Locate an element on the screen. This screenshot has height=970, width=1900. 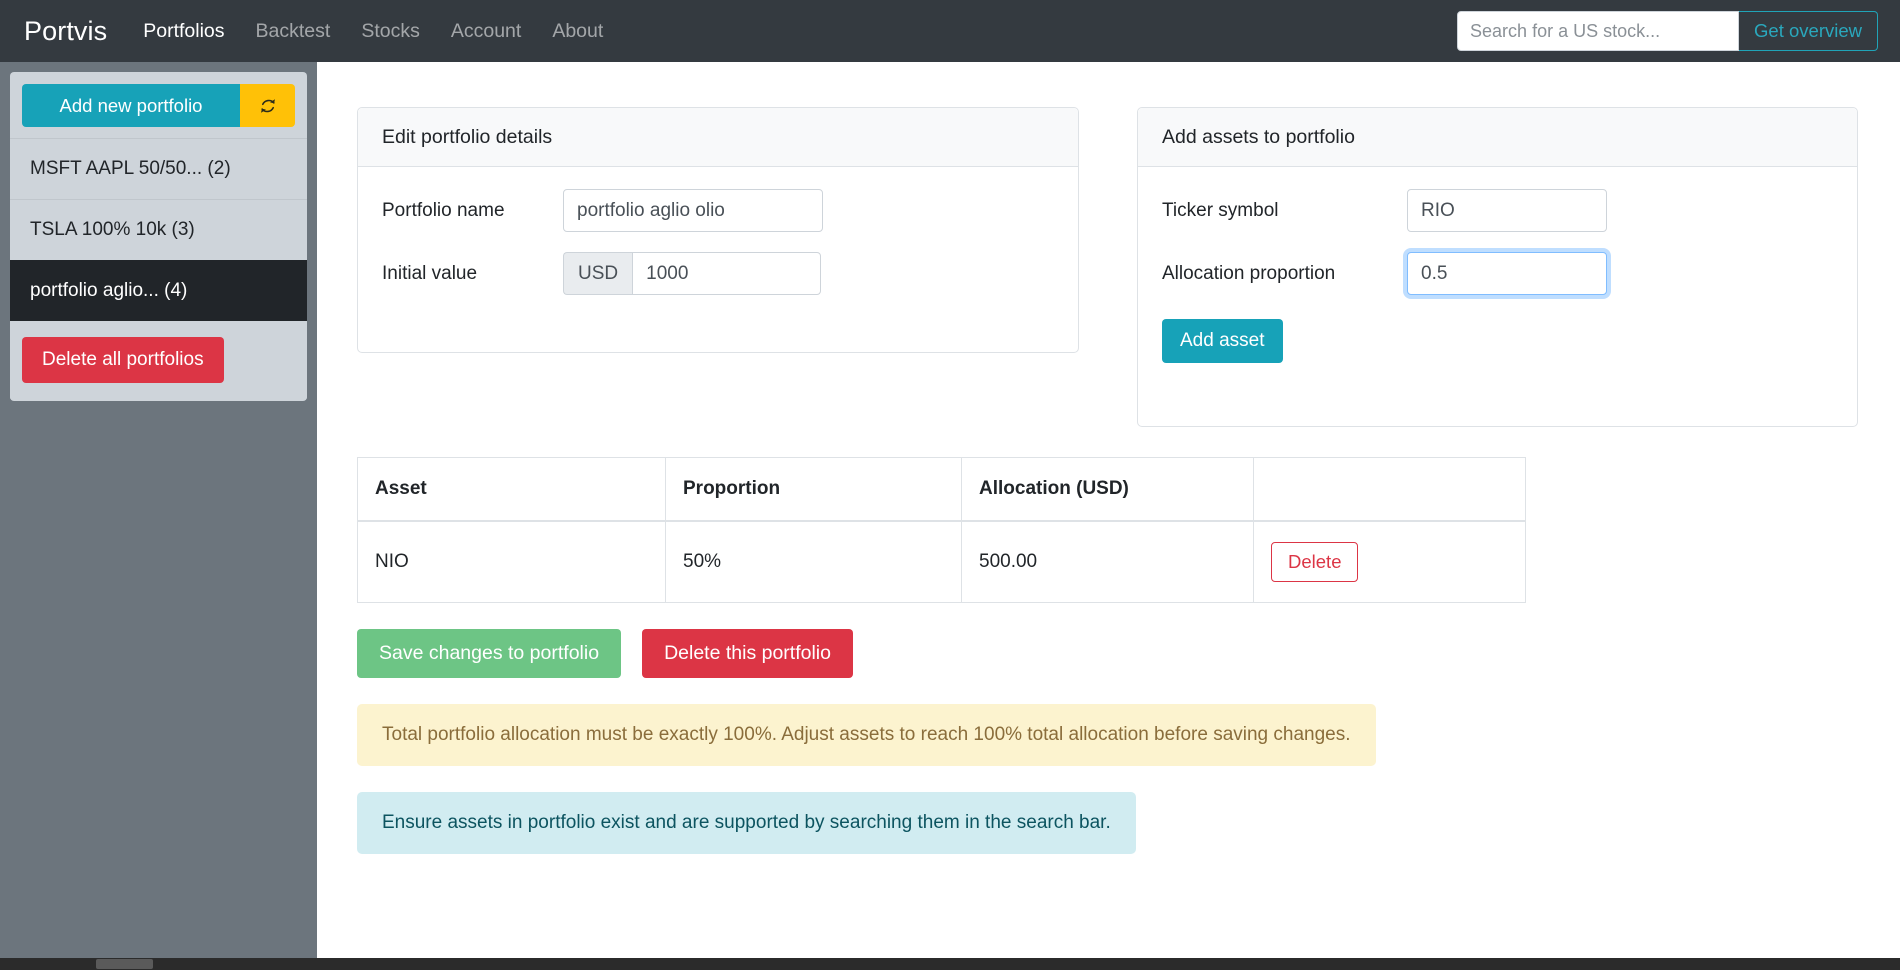
initial-value-row: Initial value USD is located at coordinates (718, 273).